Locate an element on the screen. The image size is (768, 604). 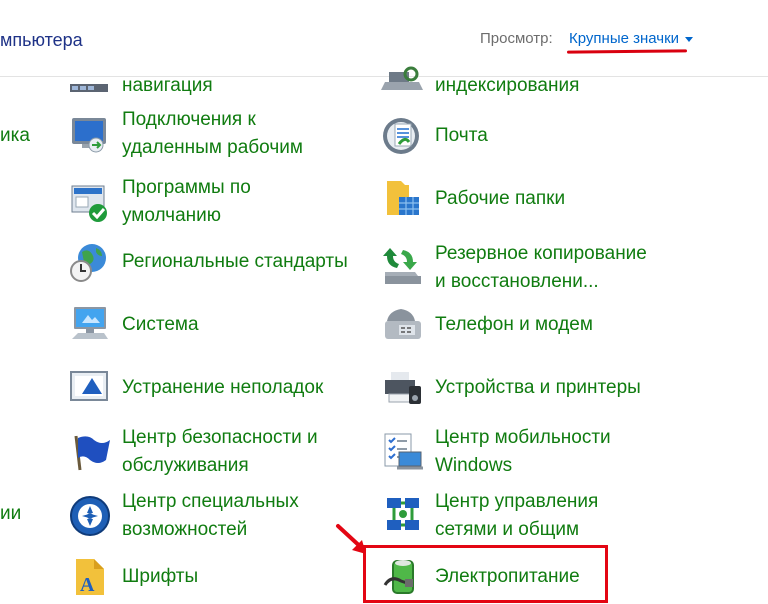
item-label: Центр управления сетями и общим is located at coordinates (517, 515).